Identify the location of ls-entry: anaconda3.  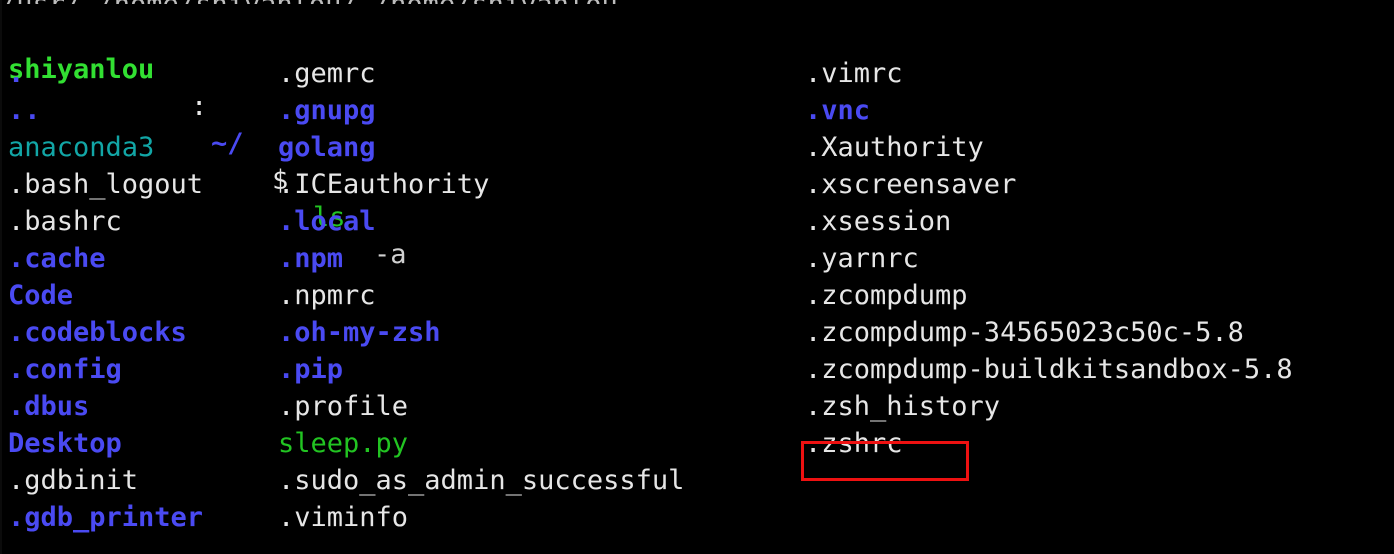
(81, 147).